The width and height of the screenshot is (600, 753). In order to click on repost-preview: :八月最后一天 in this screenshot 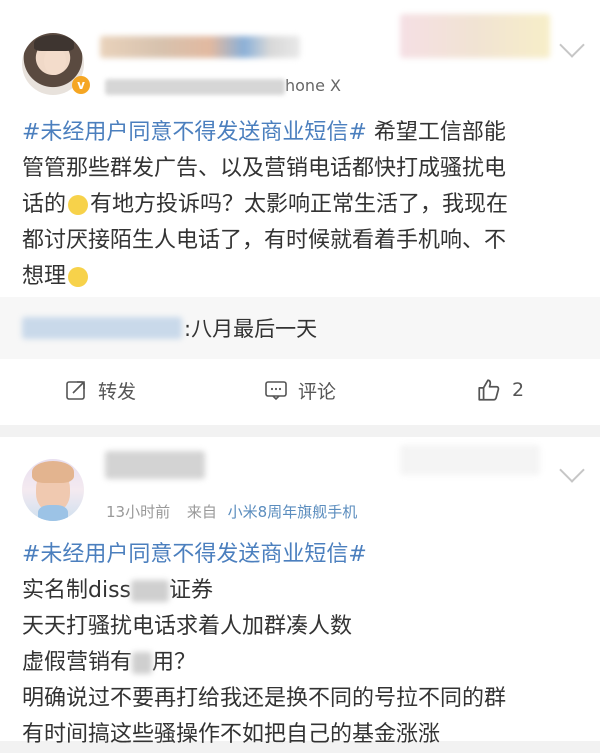, I will do `click(300, 328)`.